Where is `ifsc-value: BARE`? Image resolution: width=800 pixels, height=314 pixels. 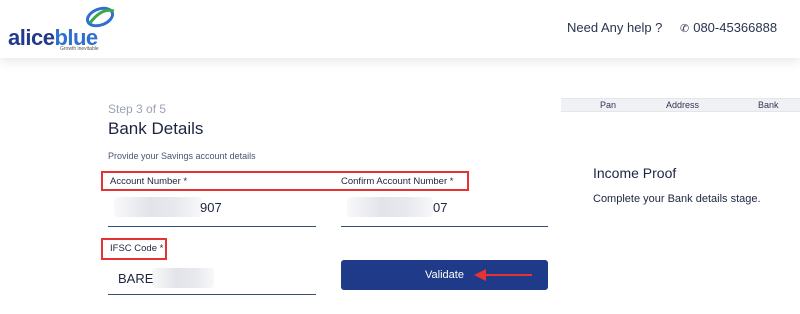 ifsc-value: BARE is located at coordinates (136, 278).